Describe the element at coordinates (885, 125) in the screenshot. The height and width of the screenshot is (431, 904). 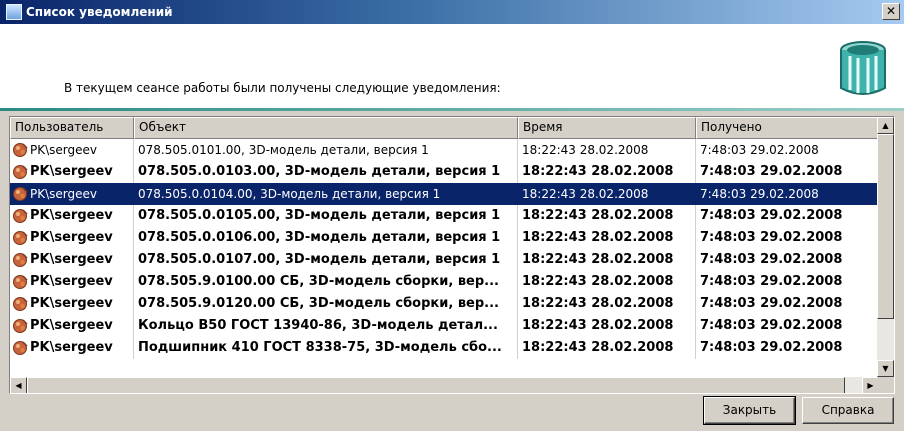
I see `scroll-up-button: ▲` at that location.